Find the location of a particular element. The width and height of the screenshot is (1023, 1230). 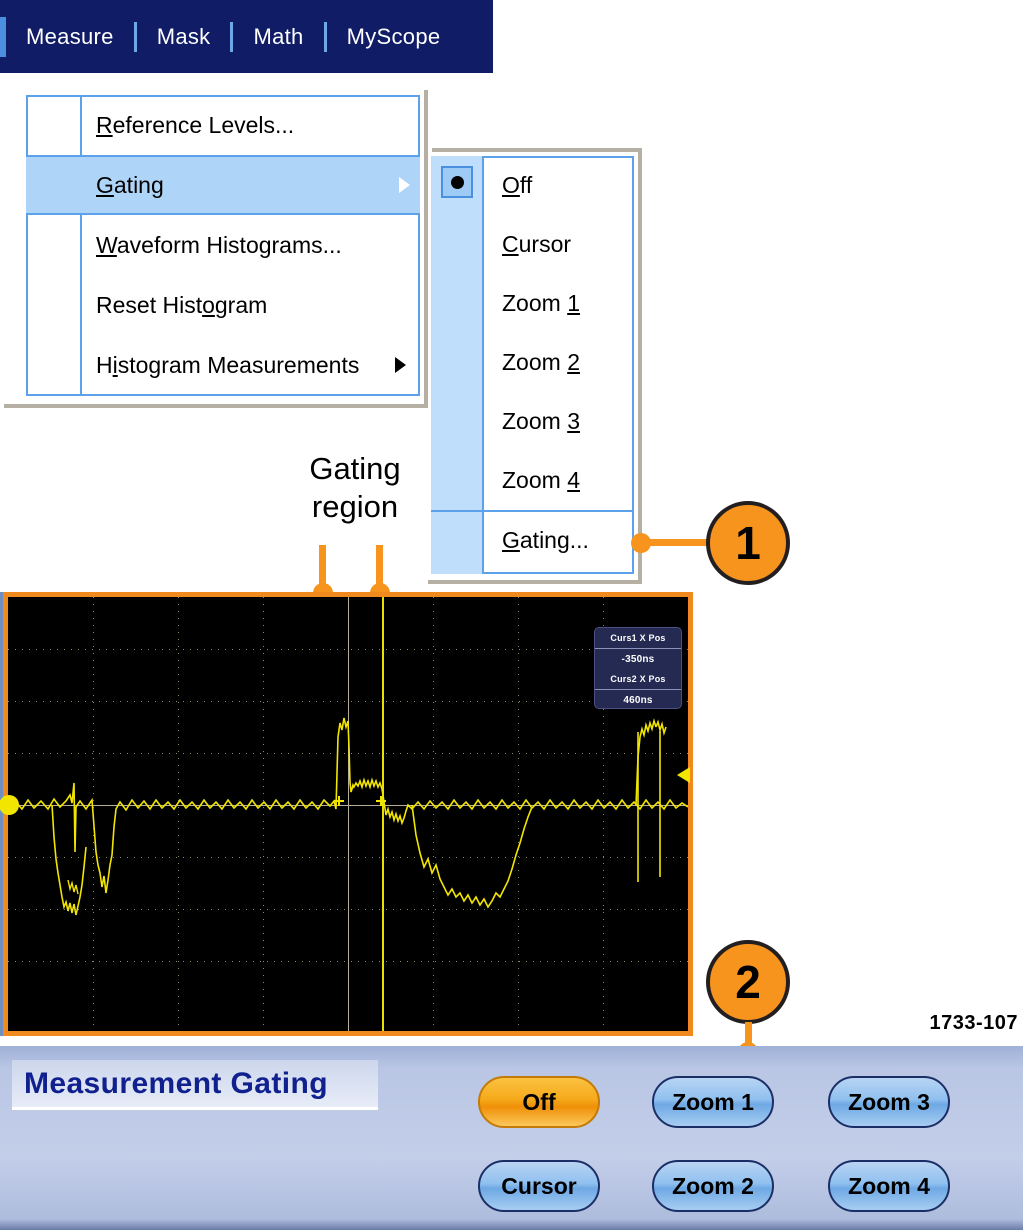

gating-region-label: Gating region is located at coordinates (355, 488).